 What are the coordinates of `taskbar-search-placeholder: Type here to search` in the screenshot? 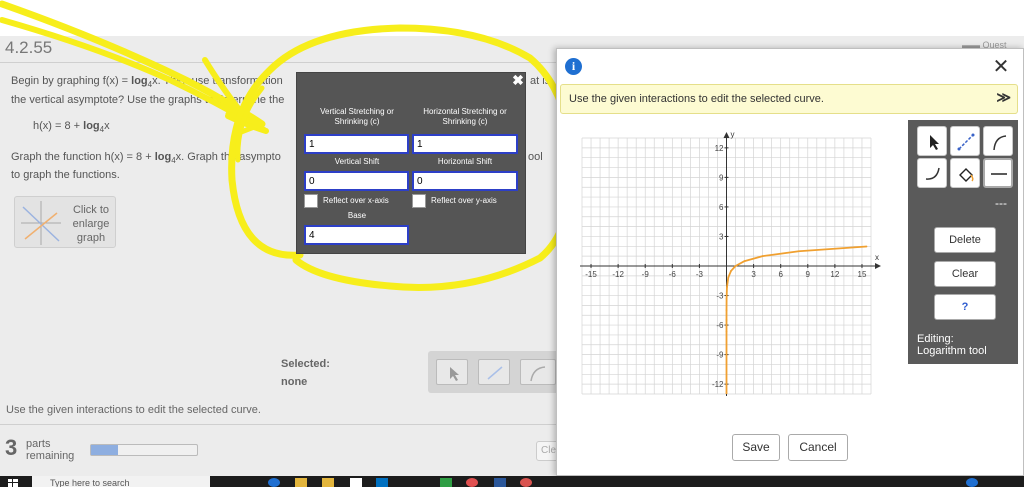 It's located at (90, 482).